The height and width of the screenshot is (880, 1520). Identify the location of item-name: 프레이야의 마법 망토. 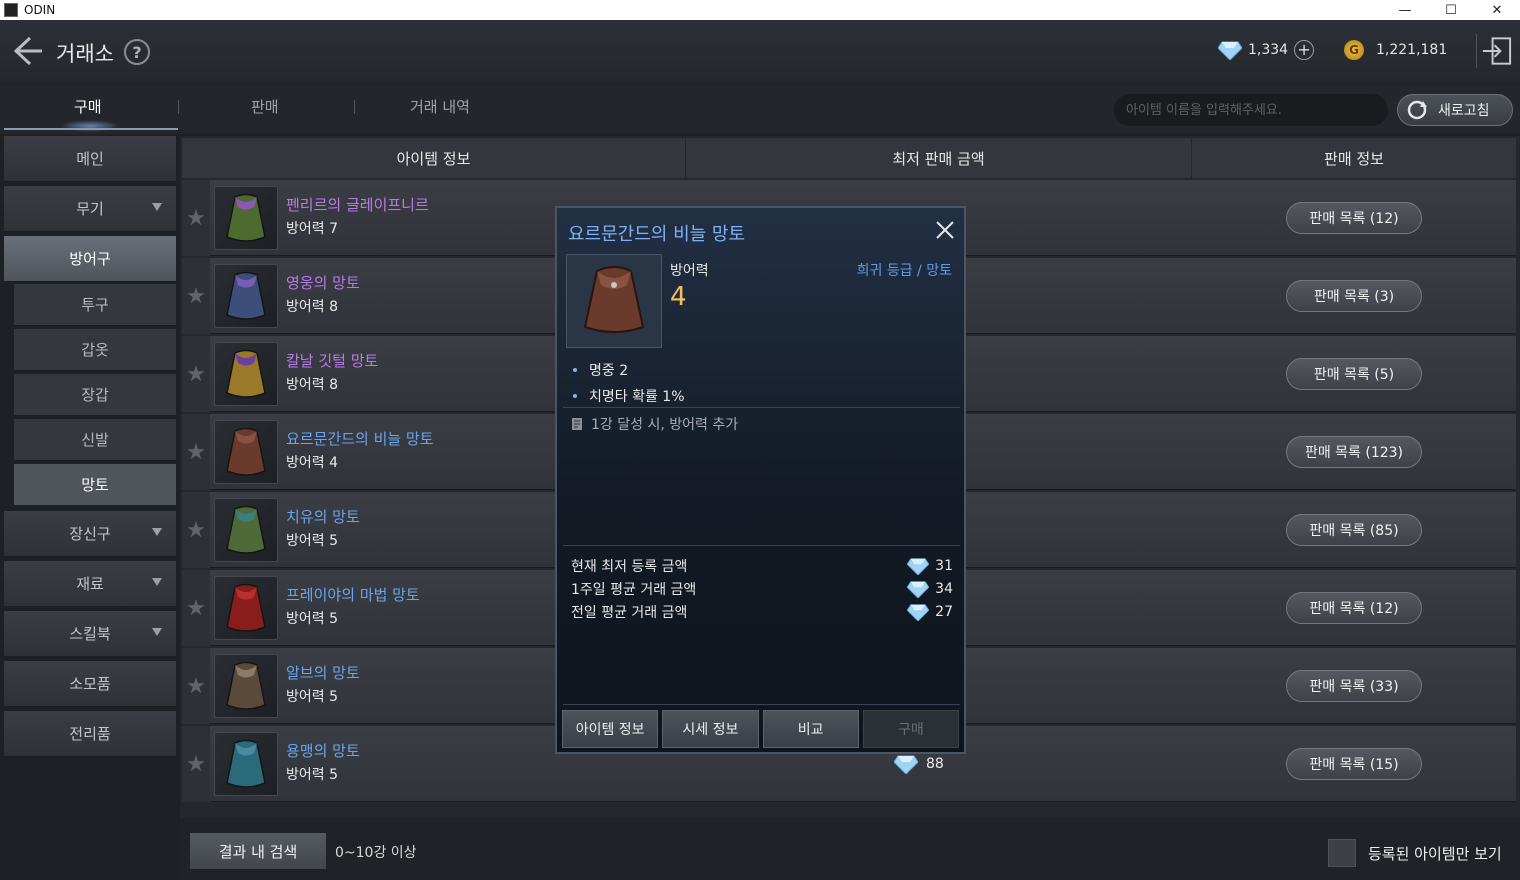
(353, 594).